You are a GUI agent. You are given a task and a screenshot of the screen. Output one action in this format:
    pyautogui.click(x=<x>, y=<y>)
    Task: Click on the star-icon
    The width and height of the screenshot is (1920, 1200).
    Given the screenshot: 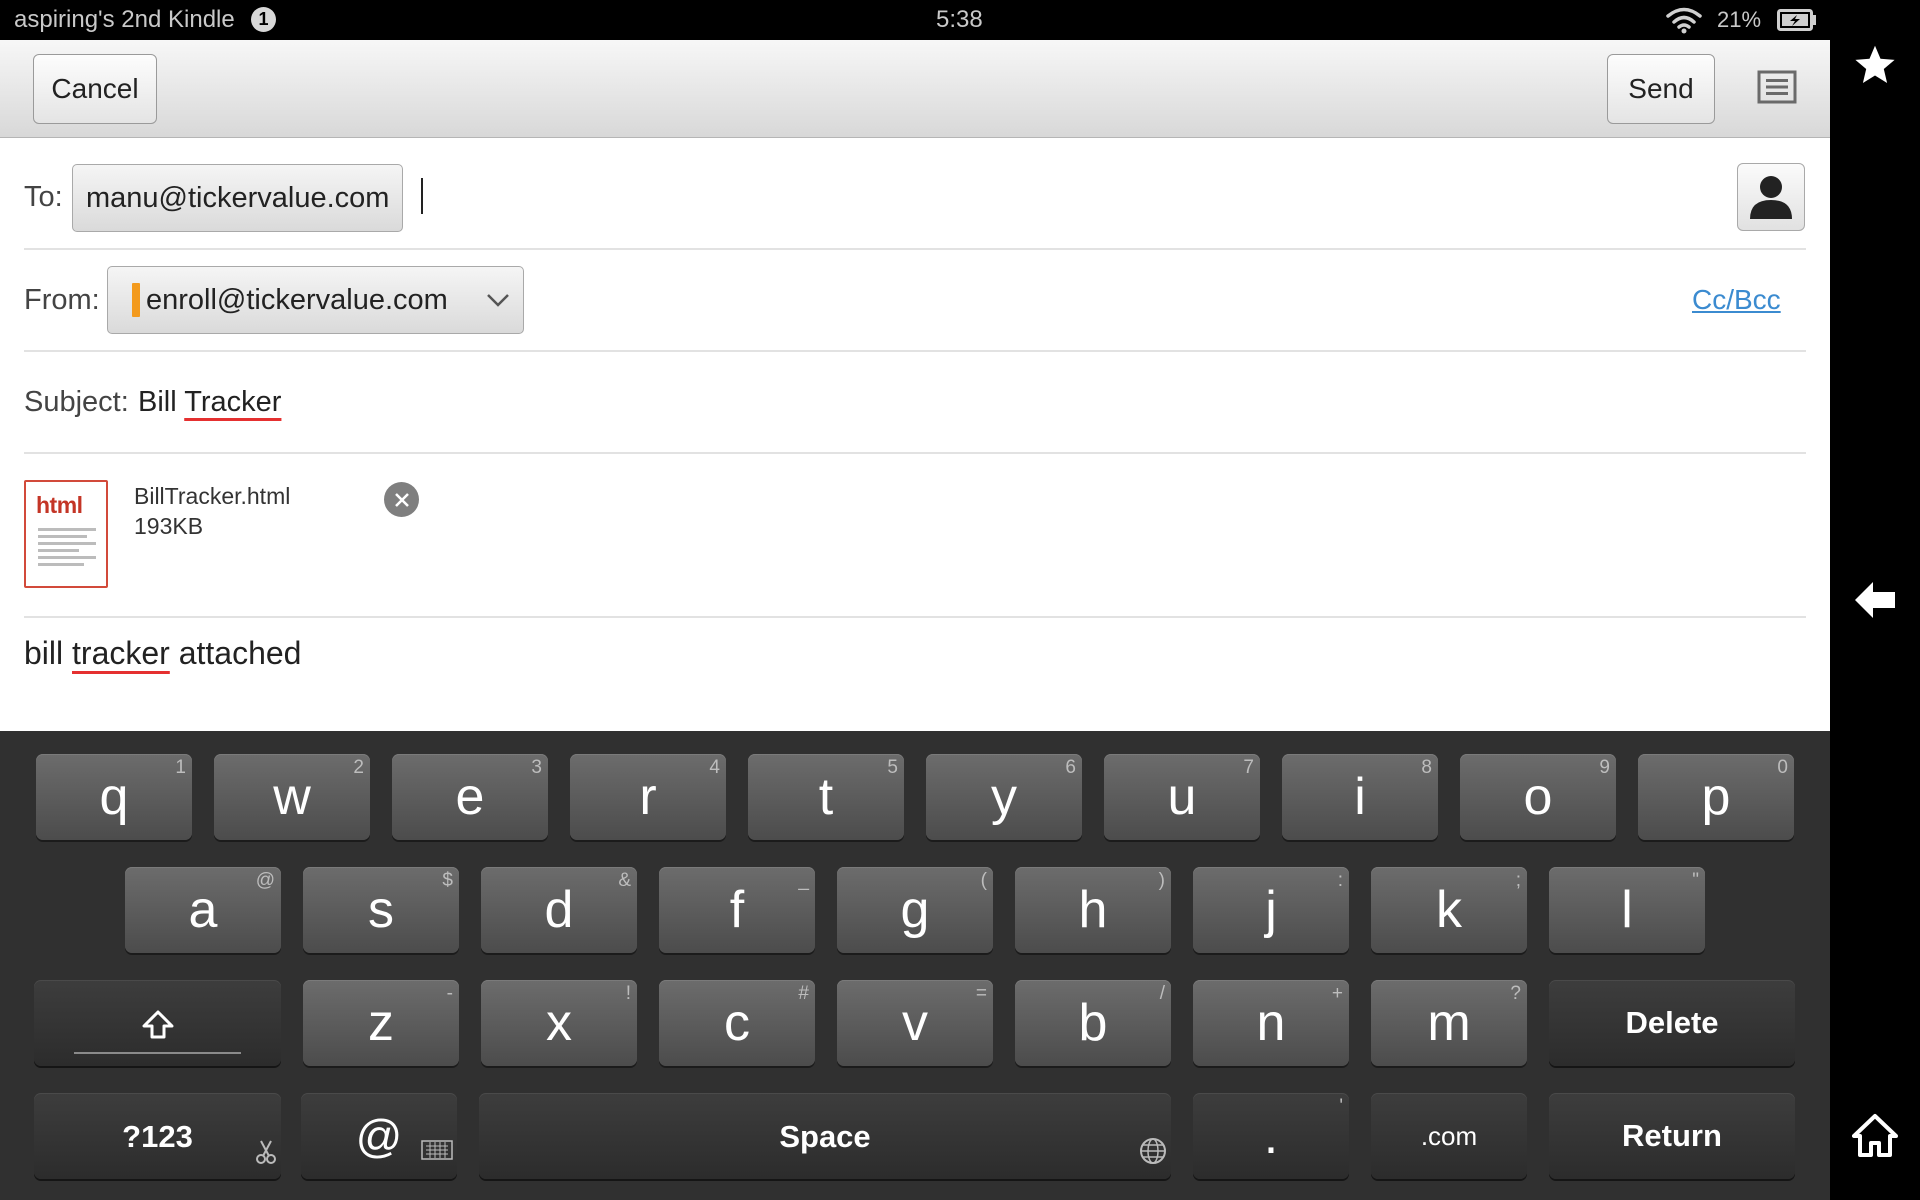 What is the action you would take?
    pyautogui.click(x=1875, y=65)
    